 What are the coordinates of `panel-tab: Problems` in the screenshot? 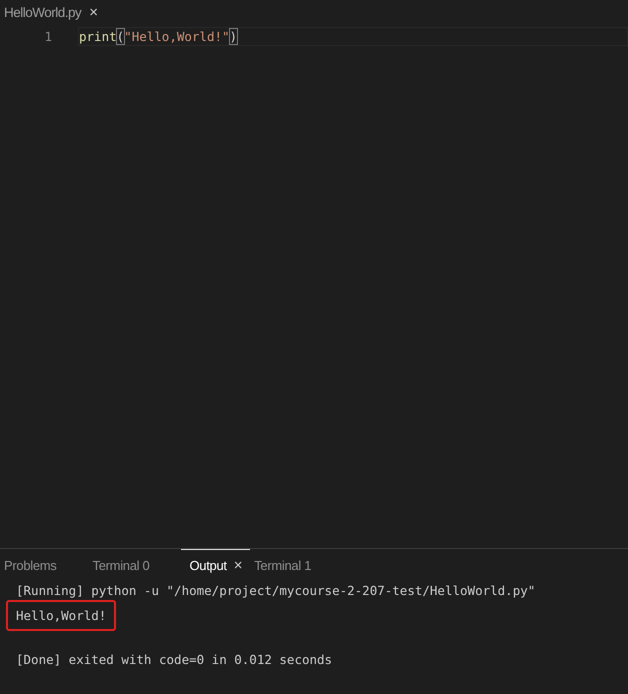 It's located at (30, 565).